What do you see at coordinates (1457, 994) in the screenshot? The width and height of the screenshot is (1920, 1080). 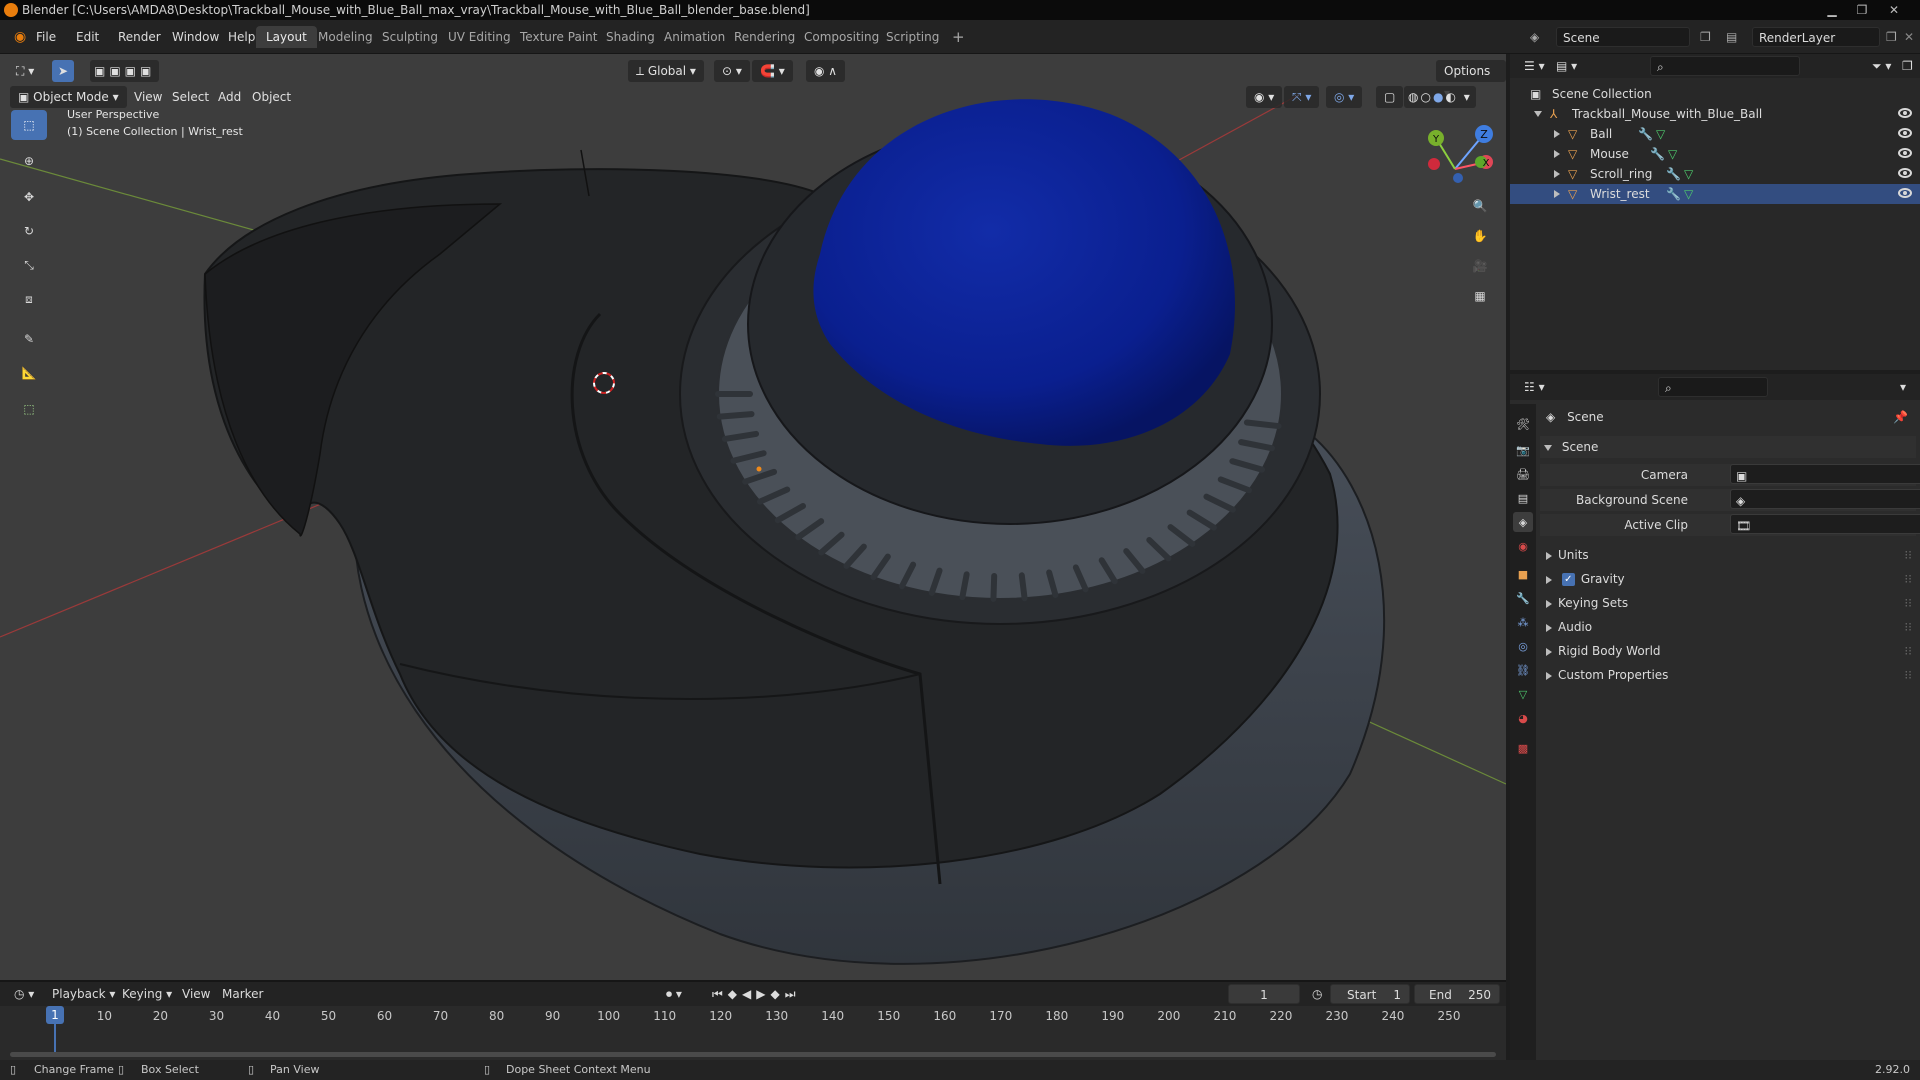 I see `end-frame-field: End 250` at bounding box center [1457, 994].